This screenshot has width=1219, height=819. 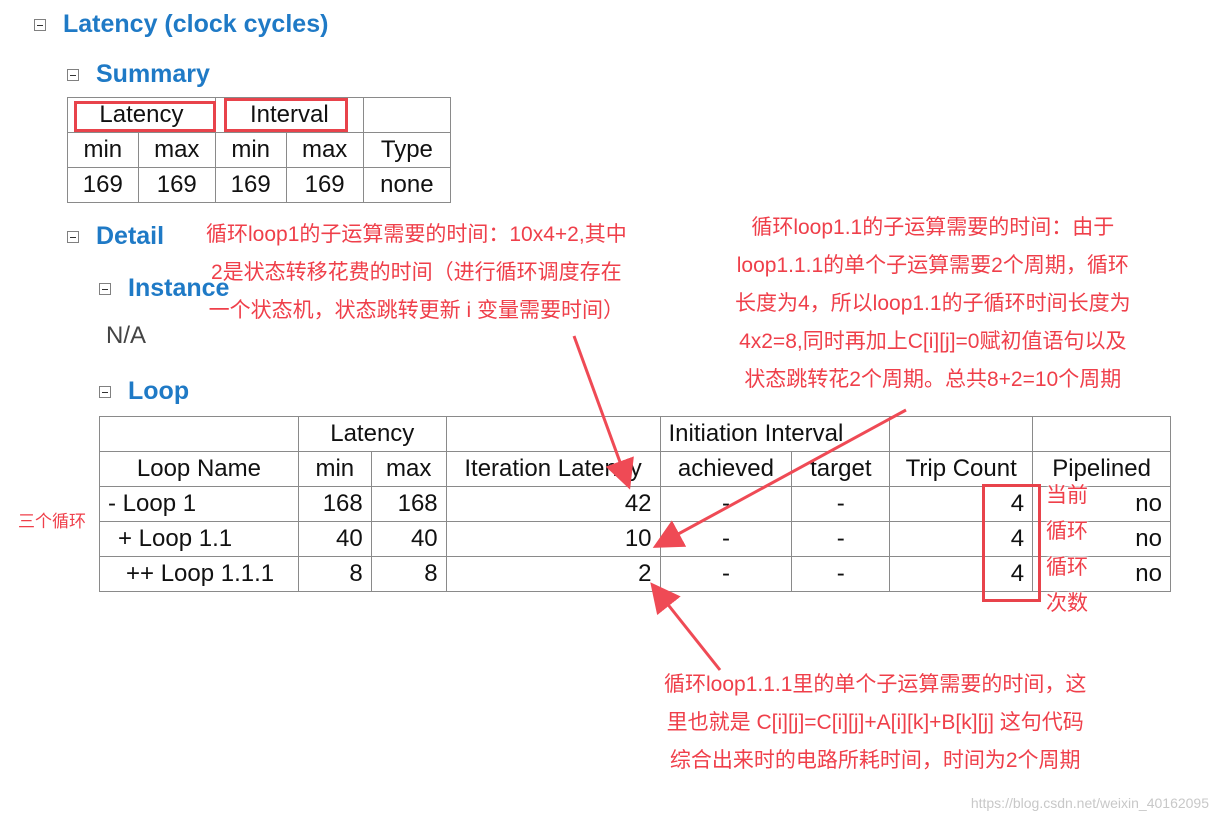 I want to click on arrow-loop11, so click(x=779, y=478).